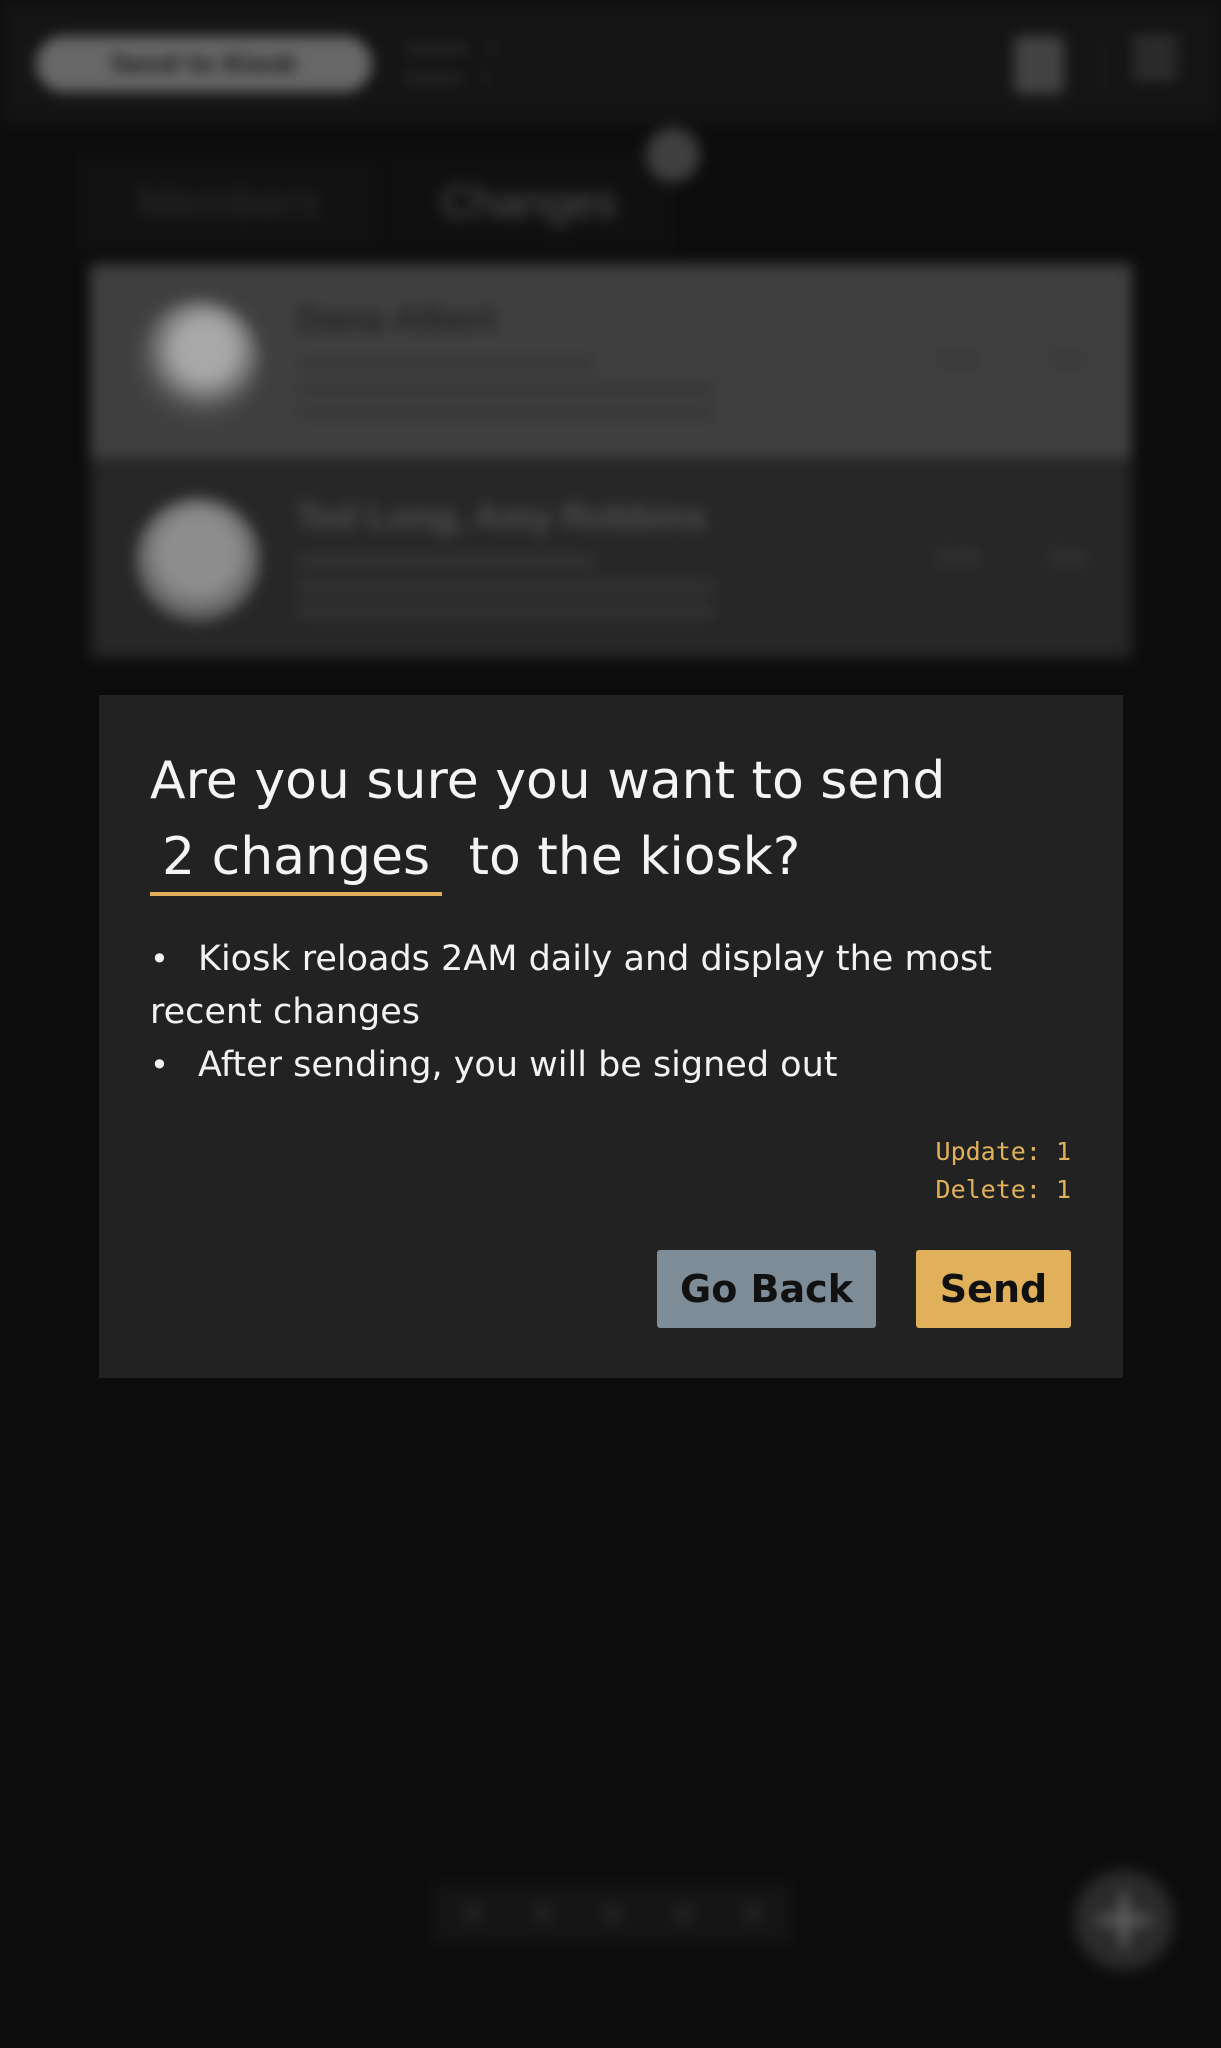 The height and width of the screenshot is (2048, 1221). Describe the element at coordinates (766, 1289) in the screenshot. I see `go-back-button: Go Back` at that location.